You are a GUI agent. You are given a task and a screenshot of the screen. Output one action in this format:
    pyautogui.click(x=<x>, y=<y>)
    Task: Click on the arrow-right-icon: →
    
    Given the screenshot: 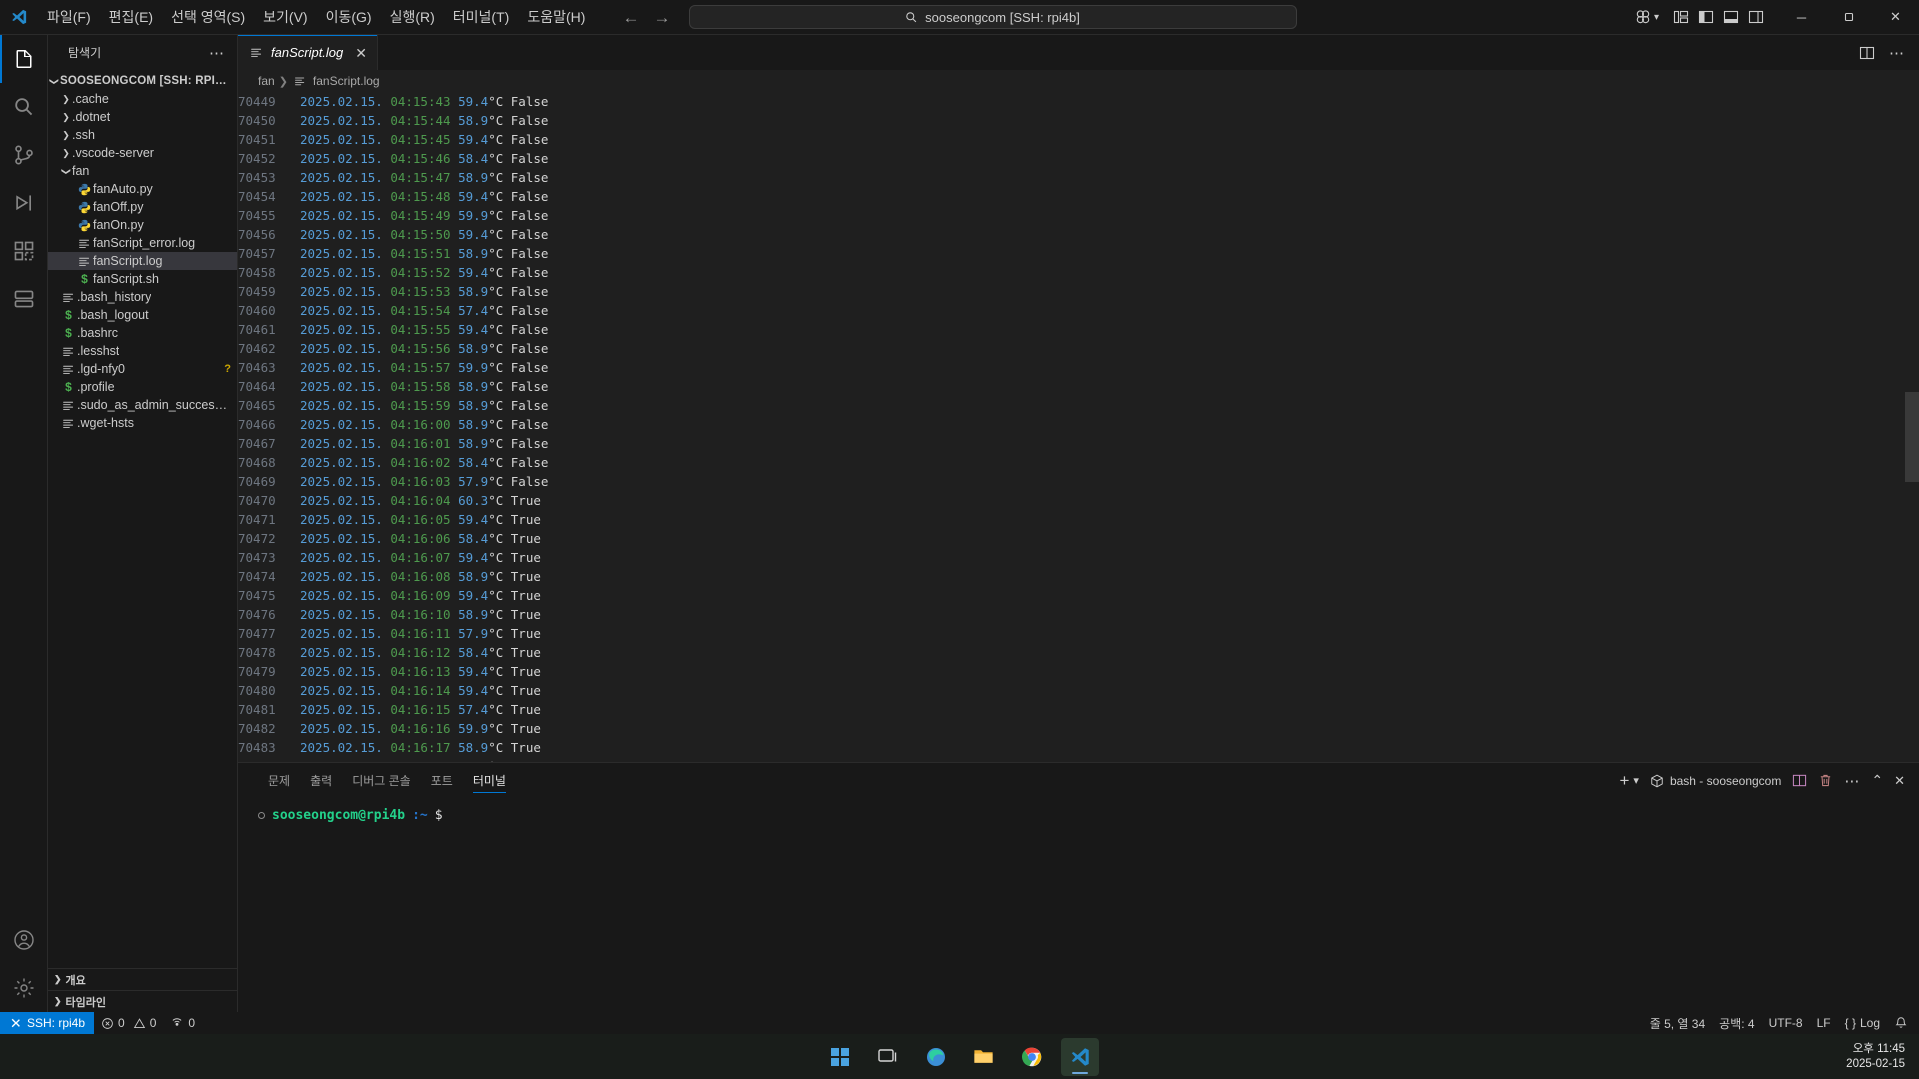 What is the action you would take?
    pyautogui.click(x=662, y=17)
    